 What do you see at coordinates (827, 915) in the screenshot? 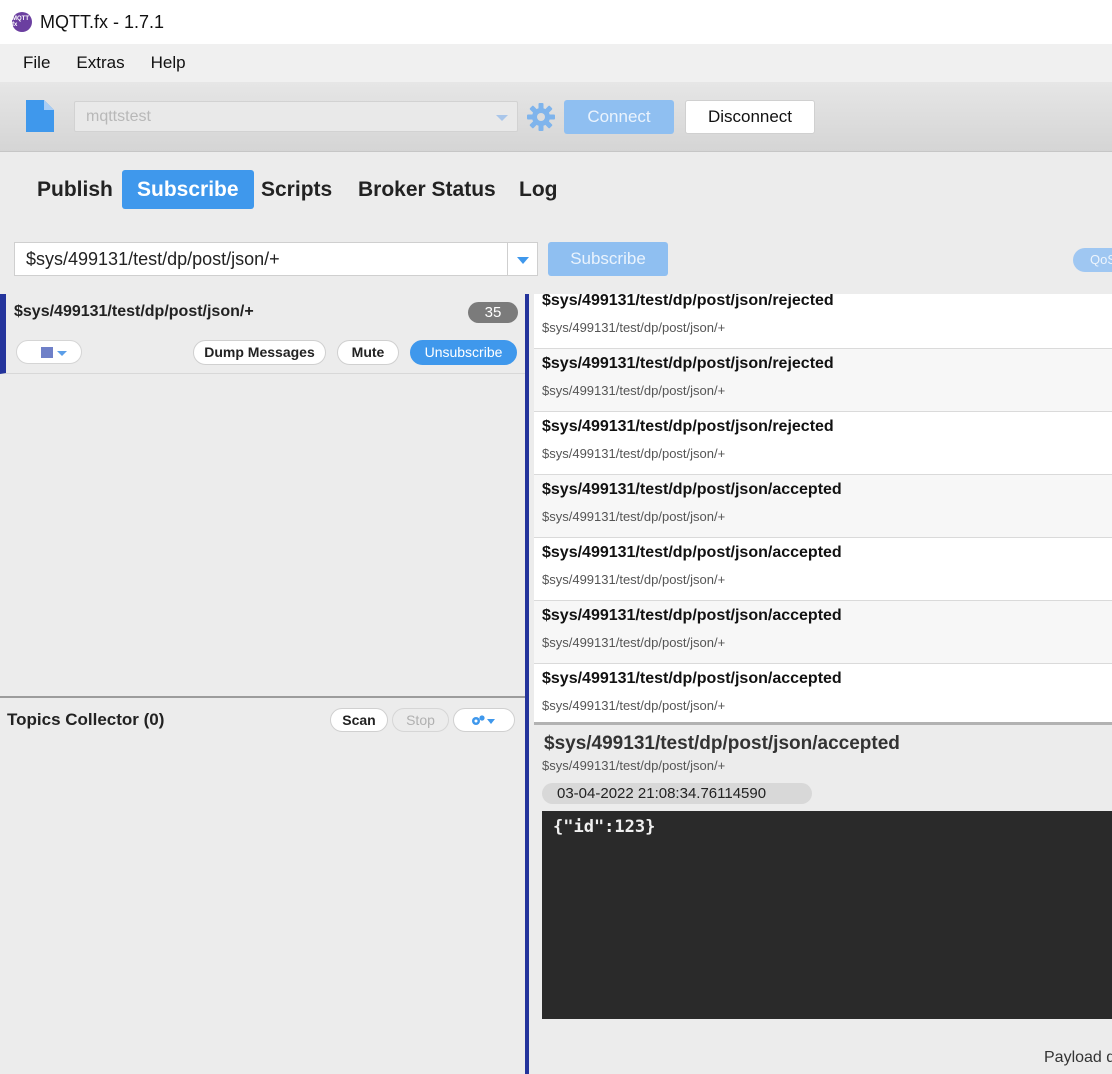
I see `payload-viewer: {"id":123}` at bounding box center [827, 915].